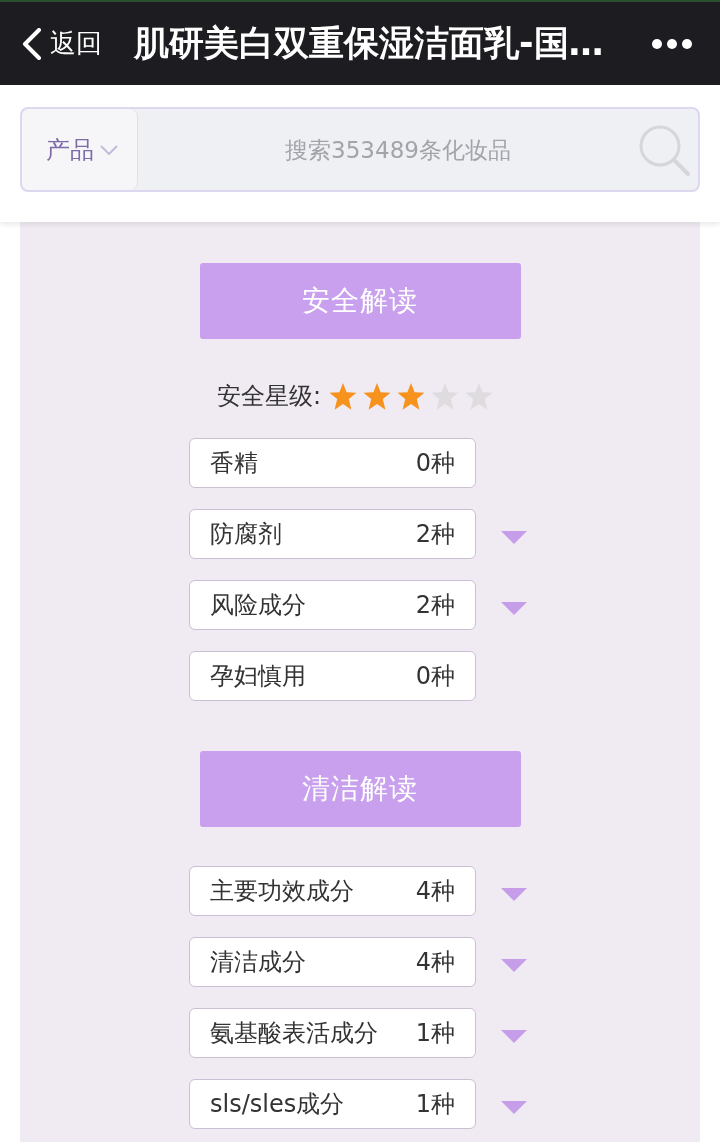  Describe the element at coordinates (108, 149) in the screenshot. I see `caret-icon` at that location.